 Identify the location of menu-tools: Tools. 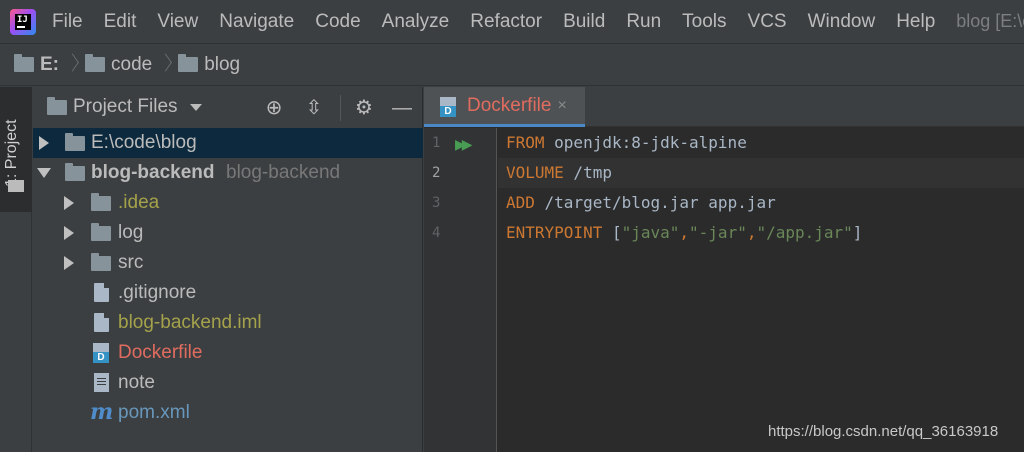
(704, 22).